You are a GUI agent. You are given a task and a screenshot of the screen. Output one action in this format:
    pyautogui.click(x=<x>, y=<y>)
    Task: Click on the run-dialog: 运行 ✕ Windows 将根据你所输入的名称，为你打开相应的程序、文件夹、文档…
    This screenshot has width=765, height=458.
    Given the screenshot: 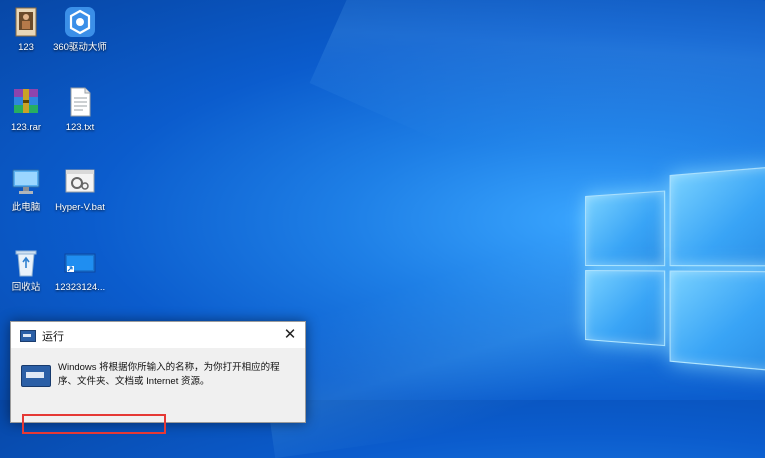 What is the action you would take?
    pyautogui.click(x=158, y=377)
    